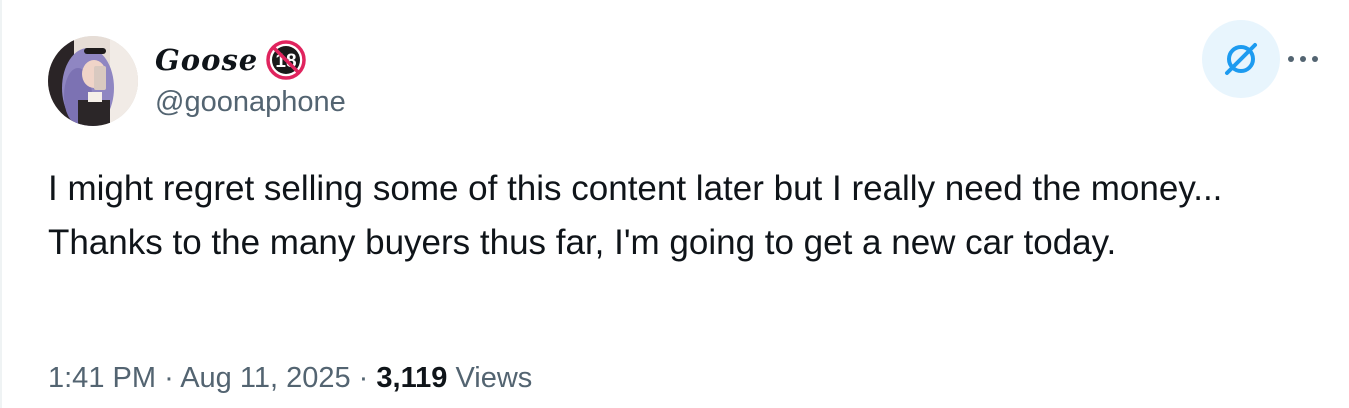 The image size is (1349, 408). I want to click on grok-button, so click(1241, 59).